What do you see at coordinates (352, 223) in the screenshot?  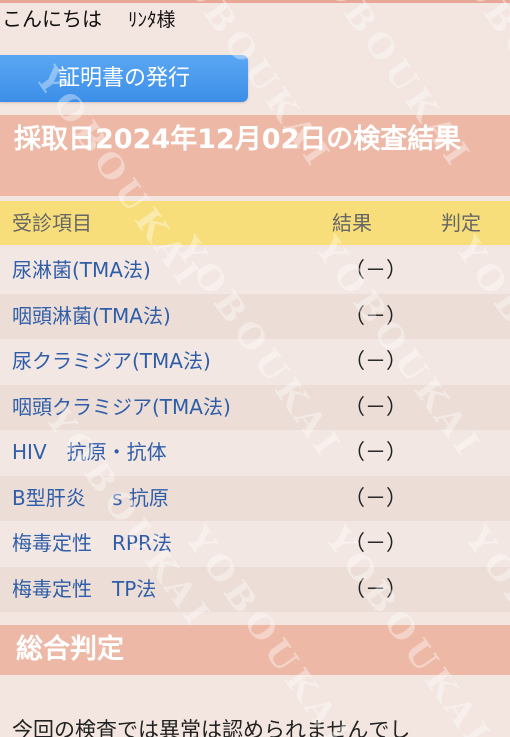 I see `column-header-result: 結果` at bounding box center [352, 223].